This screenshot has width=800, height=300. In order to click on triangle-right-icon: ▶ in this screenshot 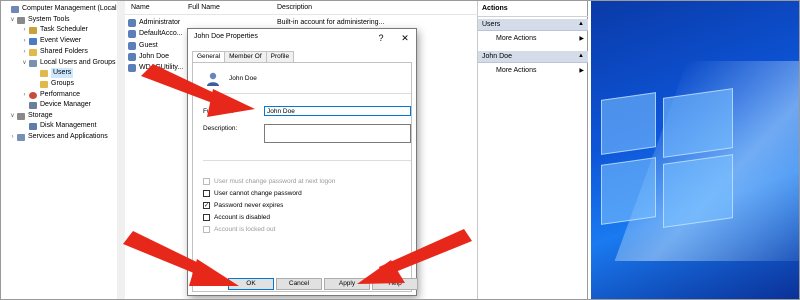, I will do `click(581, 39)`.